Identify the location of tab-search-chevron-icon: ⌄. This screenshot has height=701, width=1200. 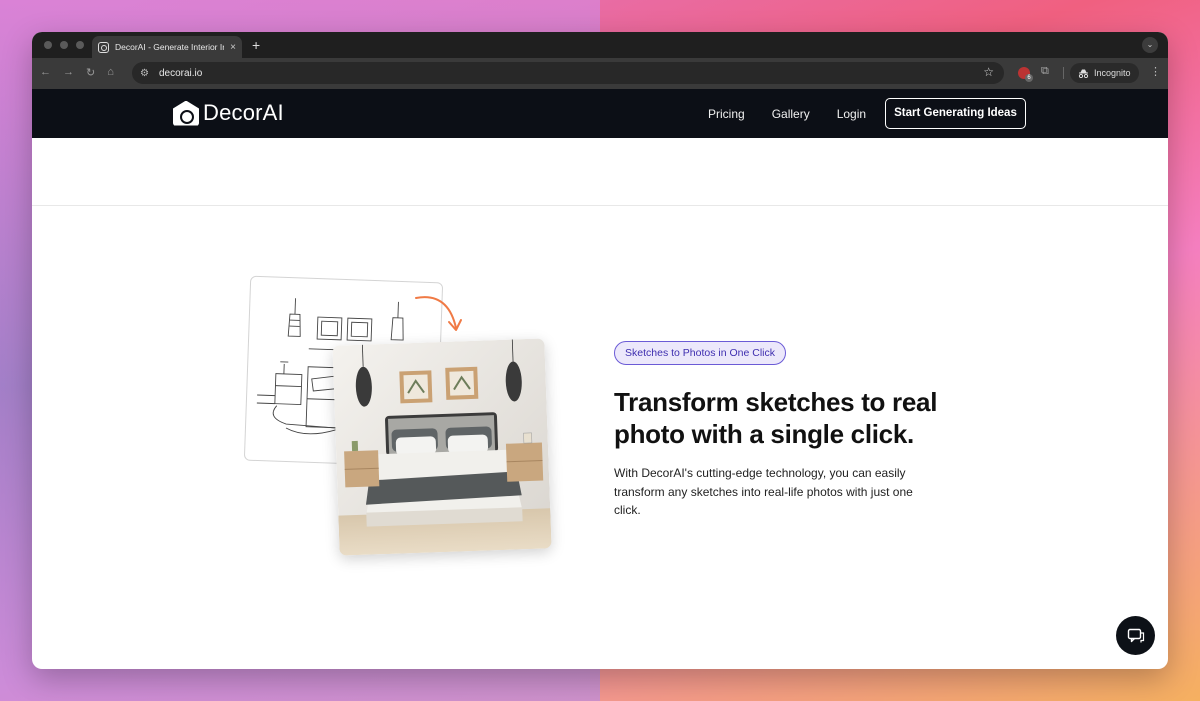
(1150, 45).